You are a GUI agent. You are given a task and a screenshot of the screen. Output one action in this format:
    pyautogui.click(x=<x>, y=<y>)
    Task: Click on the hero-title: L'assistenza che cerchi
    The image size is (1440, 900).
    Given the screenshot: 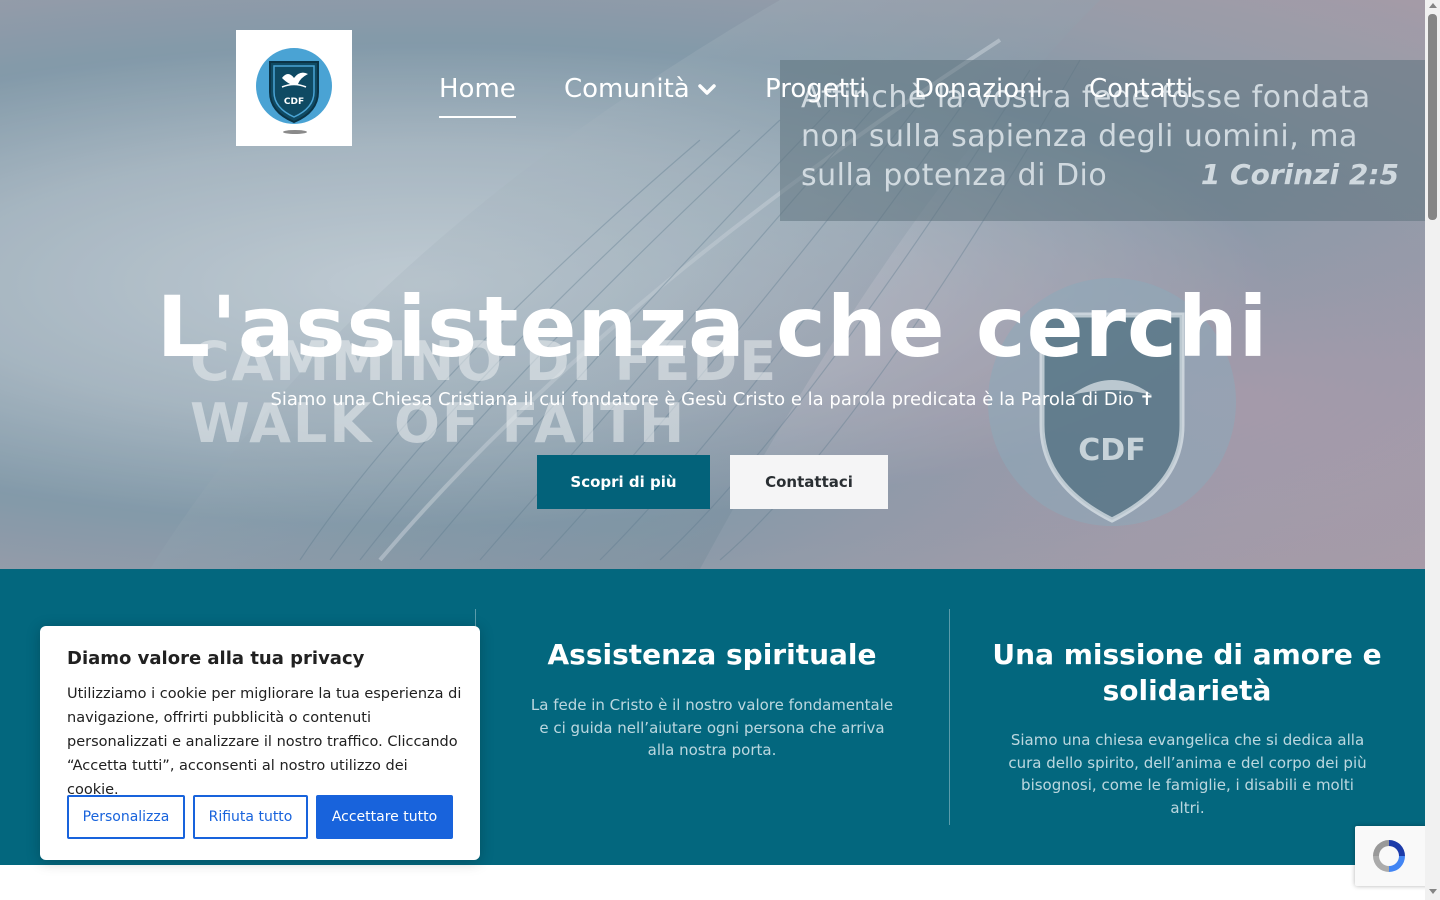 What is the action you would take?
    pyautogui.click(x=712, y=327)
    